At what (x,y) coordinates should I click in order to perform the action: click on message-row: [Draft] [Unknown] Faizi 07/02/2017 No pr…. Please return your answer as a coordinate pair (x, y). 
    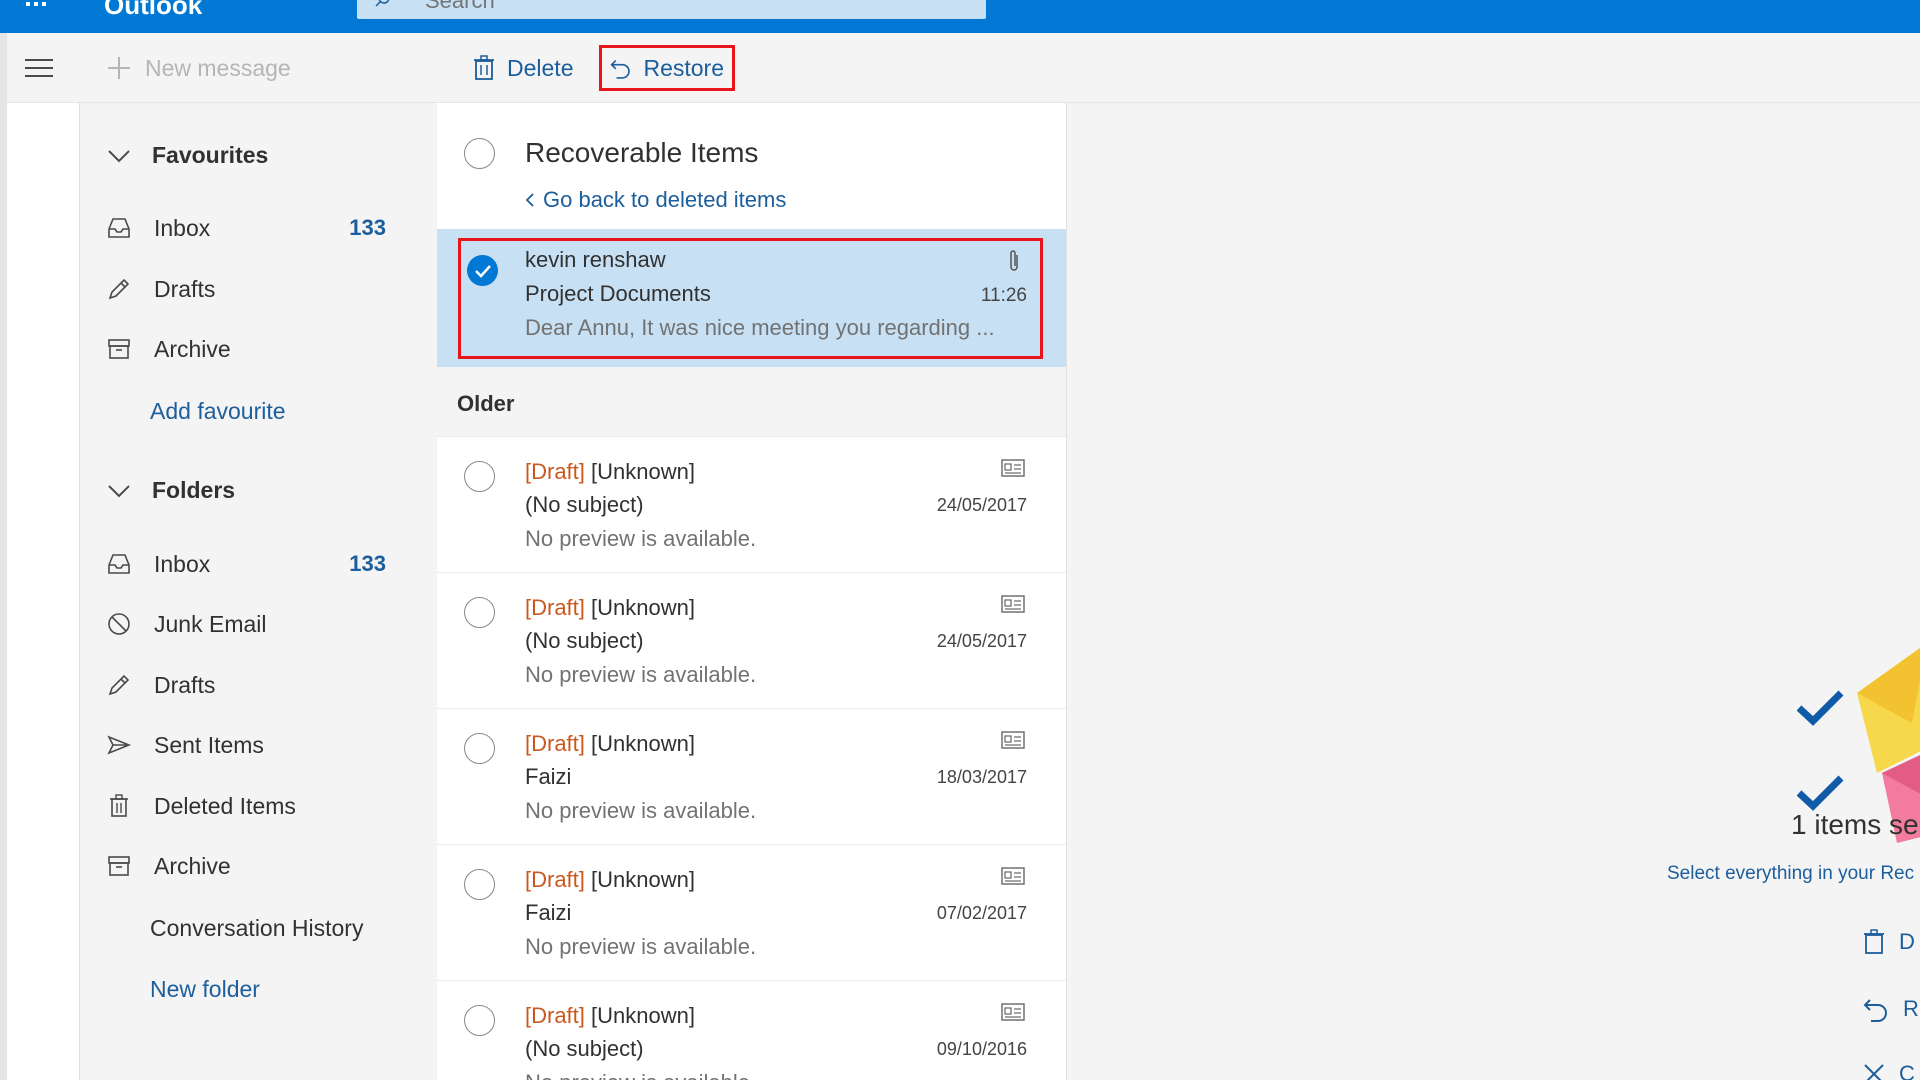
    Looking at the image, I should click on (751, 913).